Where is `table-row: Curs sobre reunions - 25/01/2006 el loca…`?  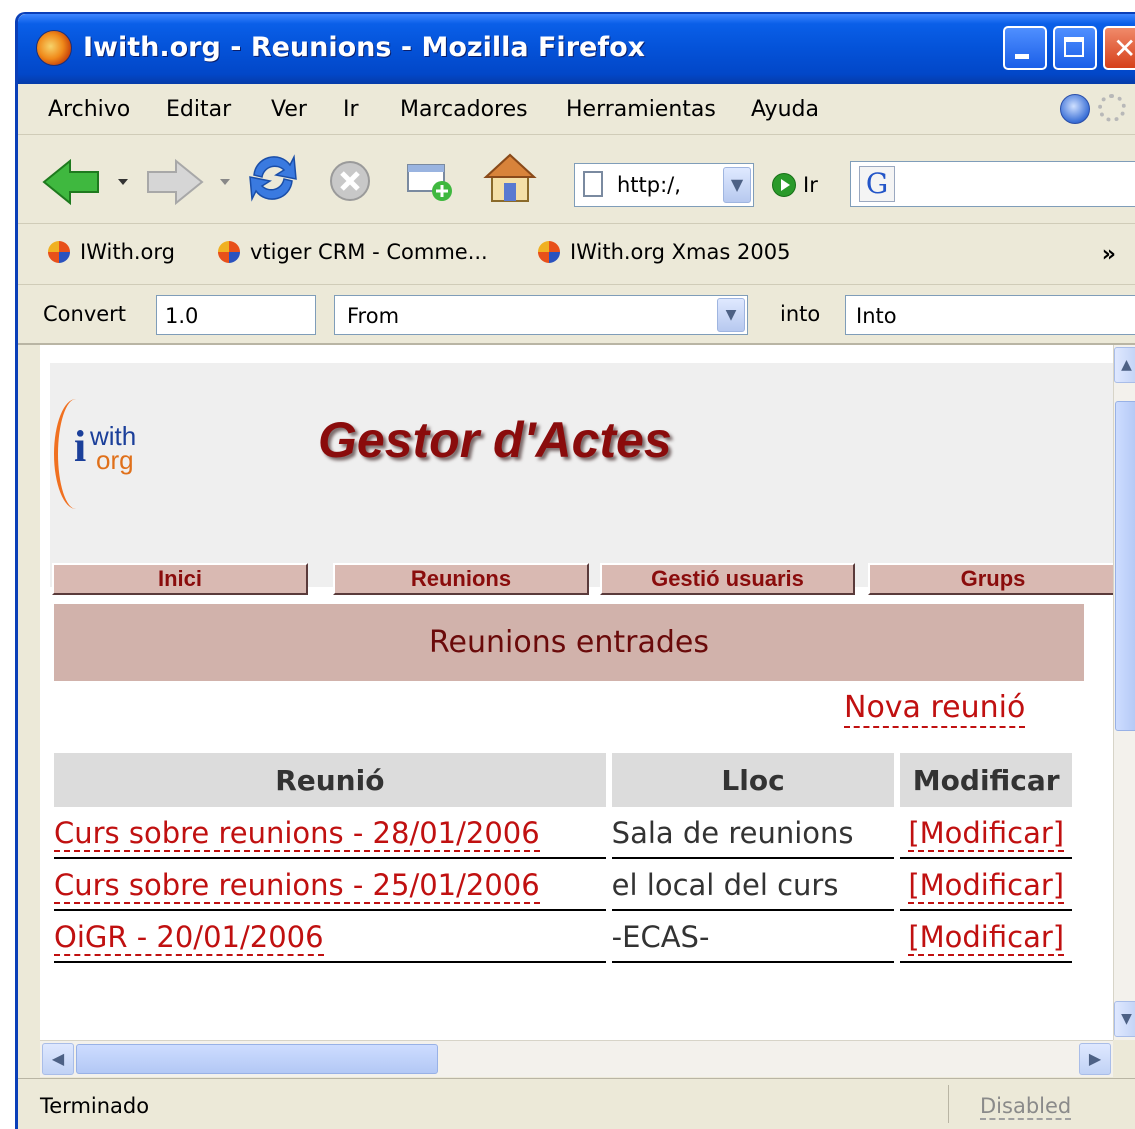 table-row: Curs sobre reunions - 25/01/2006 el loca… is located at coordinates (563, 885).